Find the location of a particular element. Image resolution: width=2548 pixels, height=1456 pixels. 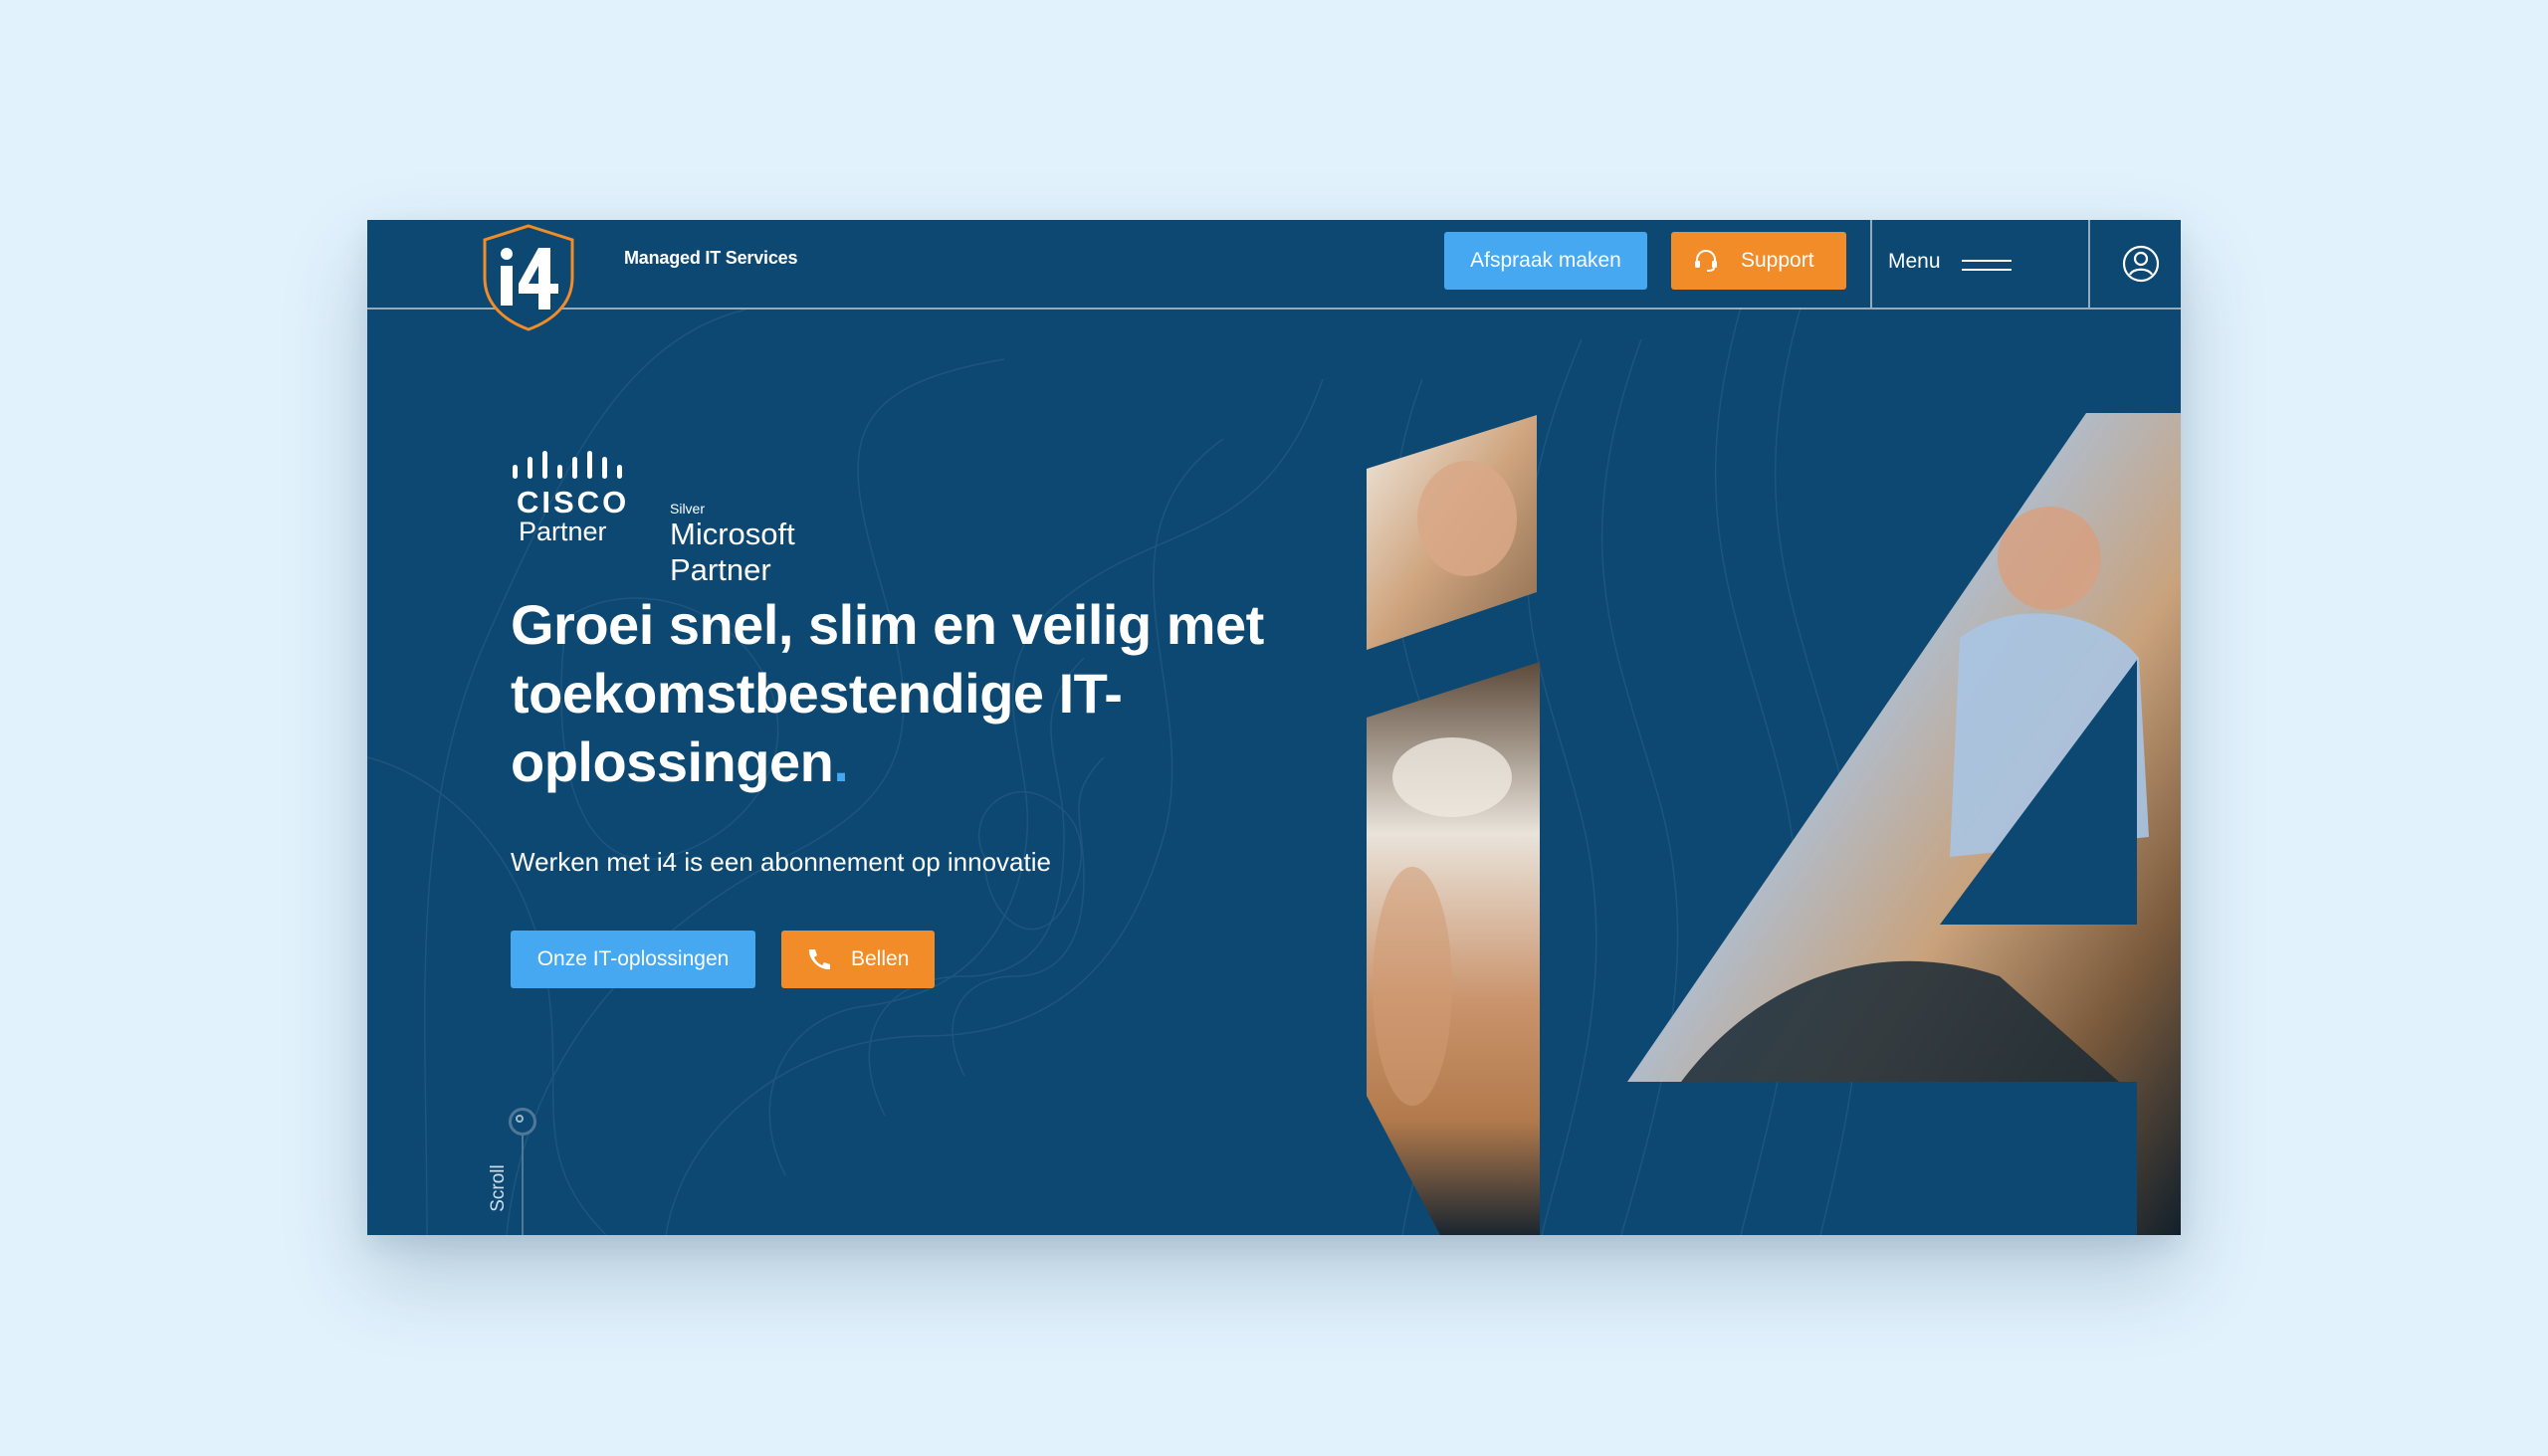

menu-label: Menu is located at coordinates (1914, 261).